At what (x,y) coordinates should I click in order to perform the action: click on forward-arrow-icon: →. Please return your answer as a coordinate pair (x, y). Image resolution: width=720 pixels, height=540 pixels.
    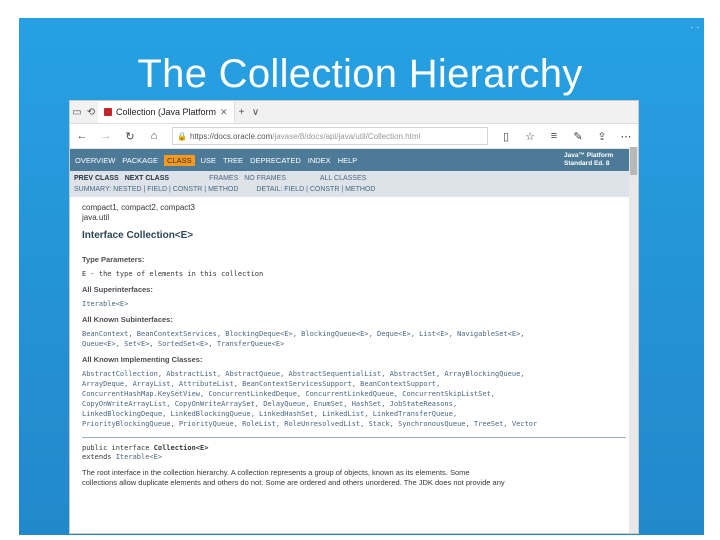
    Looking at the image, I should click on (106, 136).